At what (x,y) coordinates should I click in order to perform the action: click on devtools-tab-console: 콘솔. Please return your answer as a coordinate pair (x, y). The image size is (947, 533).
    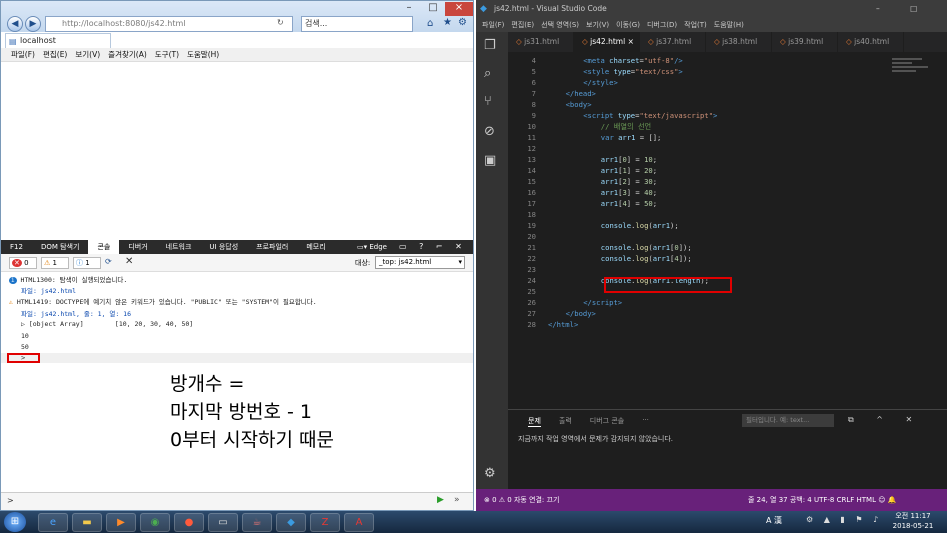
    Looking at the image, I should click on (104, 247).